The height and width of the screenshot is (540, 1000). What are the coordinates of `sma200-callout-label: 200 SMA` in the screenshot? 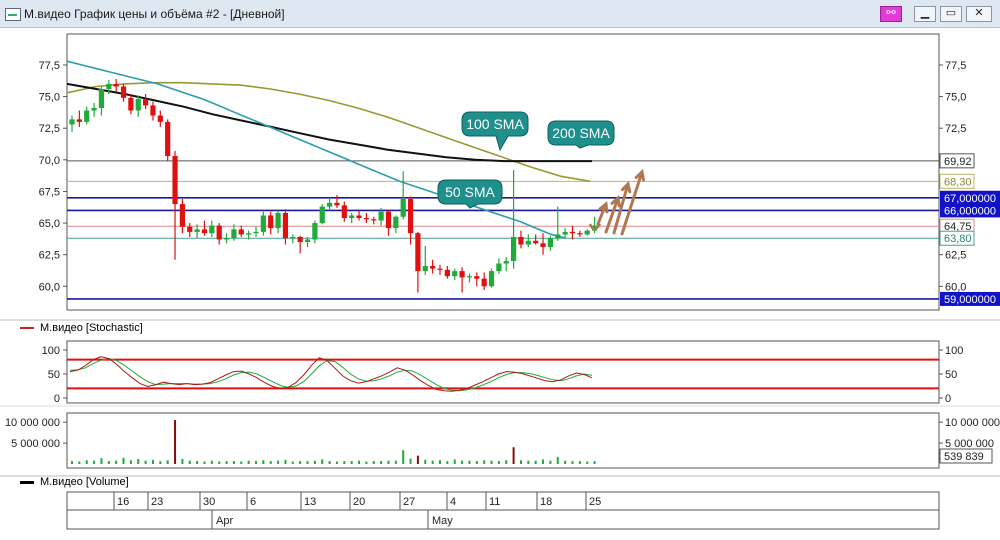 It's located at (581, 133).